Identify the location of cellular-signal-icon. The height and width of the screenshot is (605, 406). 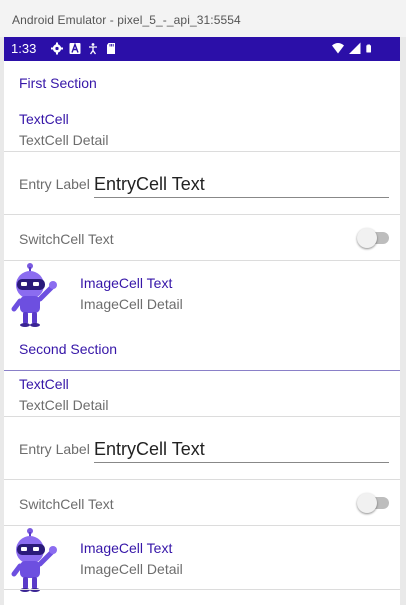
(355, 48).